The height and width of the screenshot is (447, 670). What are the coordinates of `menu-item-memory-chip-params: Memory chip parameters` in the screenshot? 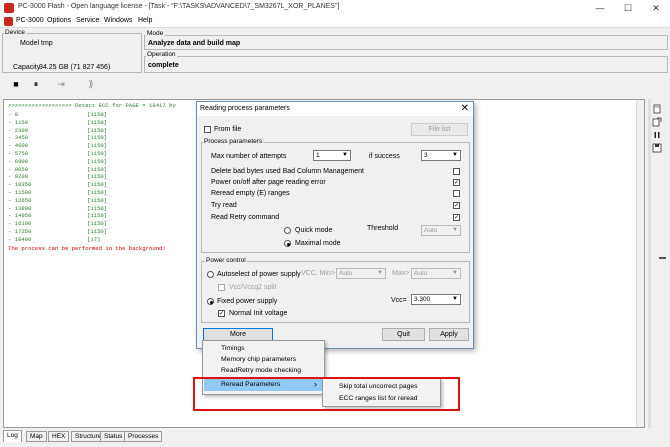 It's located at (258, 359).